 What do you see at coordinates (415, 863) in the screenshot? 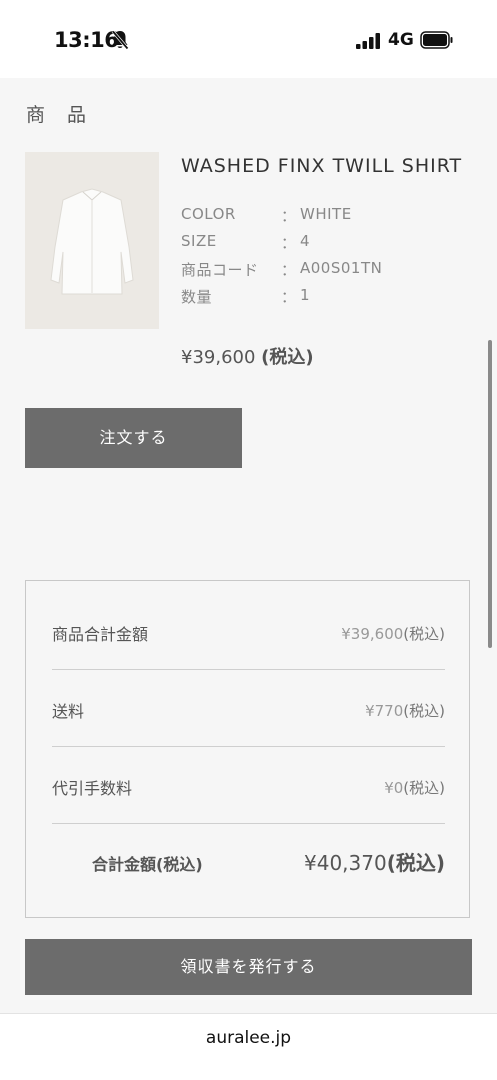
I see `total-tax-label: (税込)` at bounding box center [415, 863].